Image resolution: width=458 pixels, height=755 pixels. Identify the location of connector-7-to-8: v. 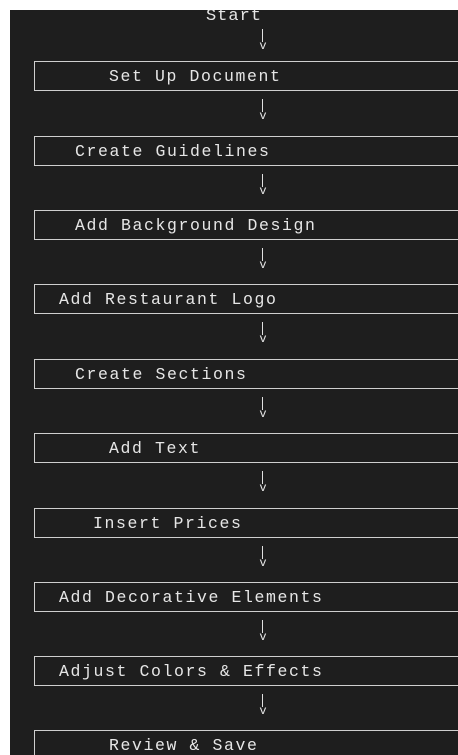
(263, 559).